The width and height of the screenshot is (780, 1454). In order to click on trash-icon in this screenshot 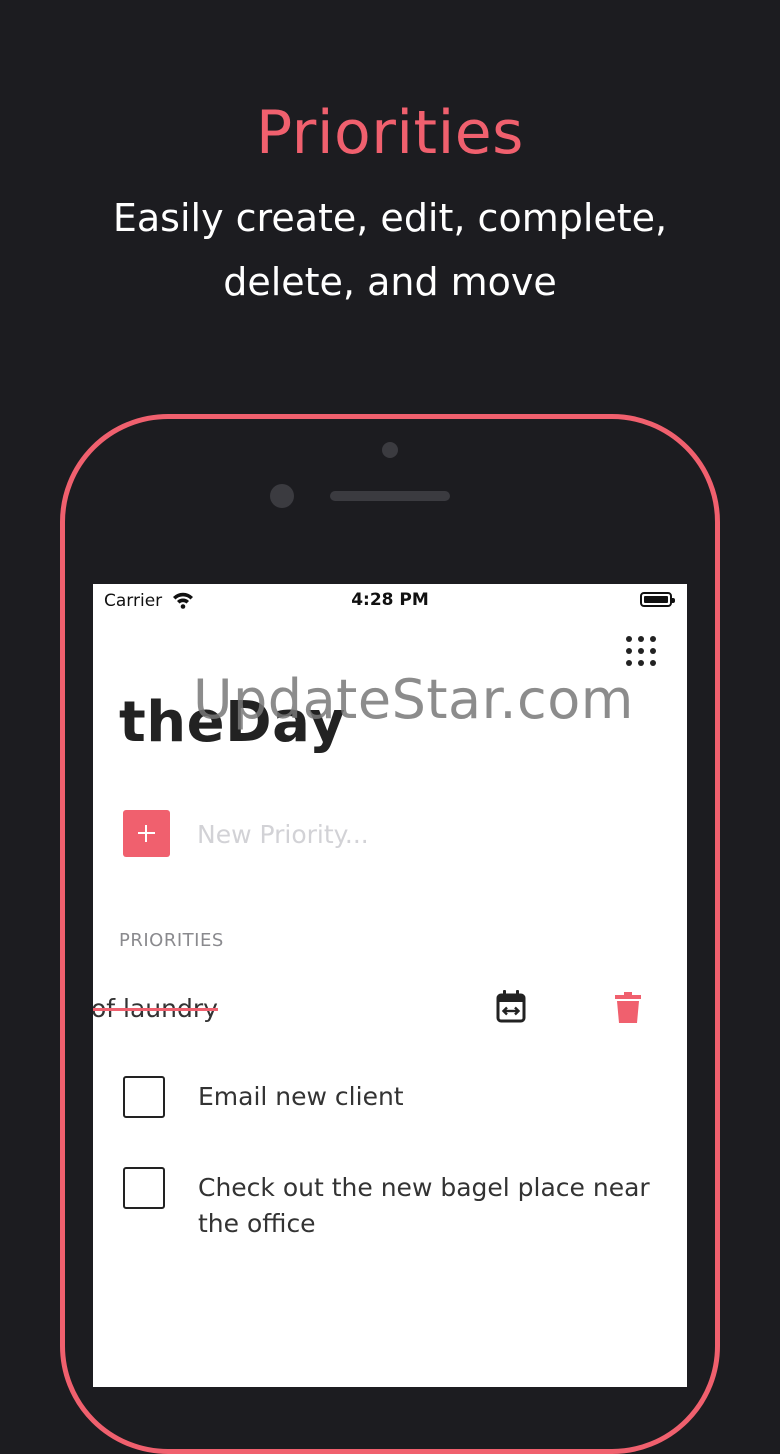, I will do `click(628, 1009)`.